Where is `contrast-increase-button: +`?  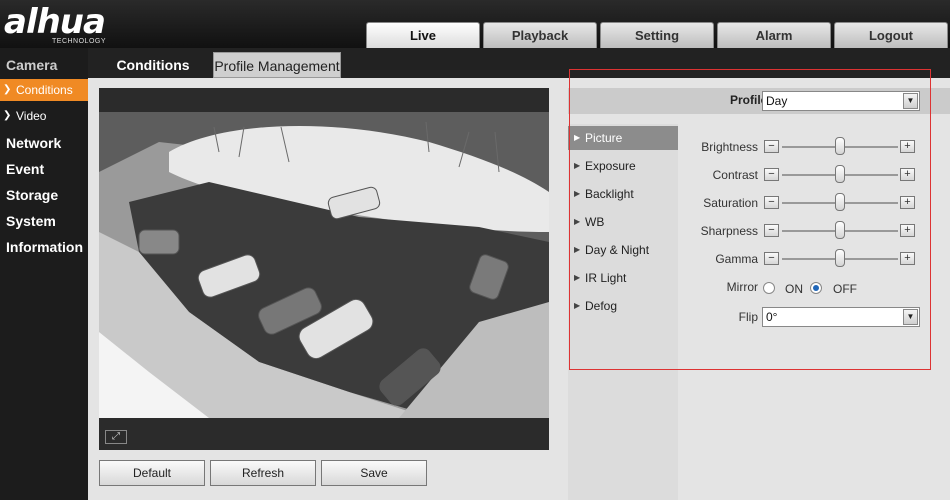
contrast-increase-button: + is located at coordinates (907, 174).